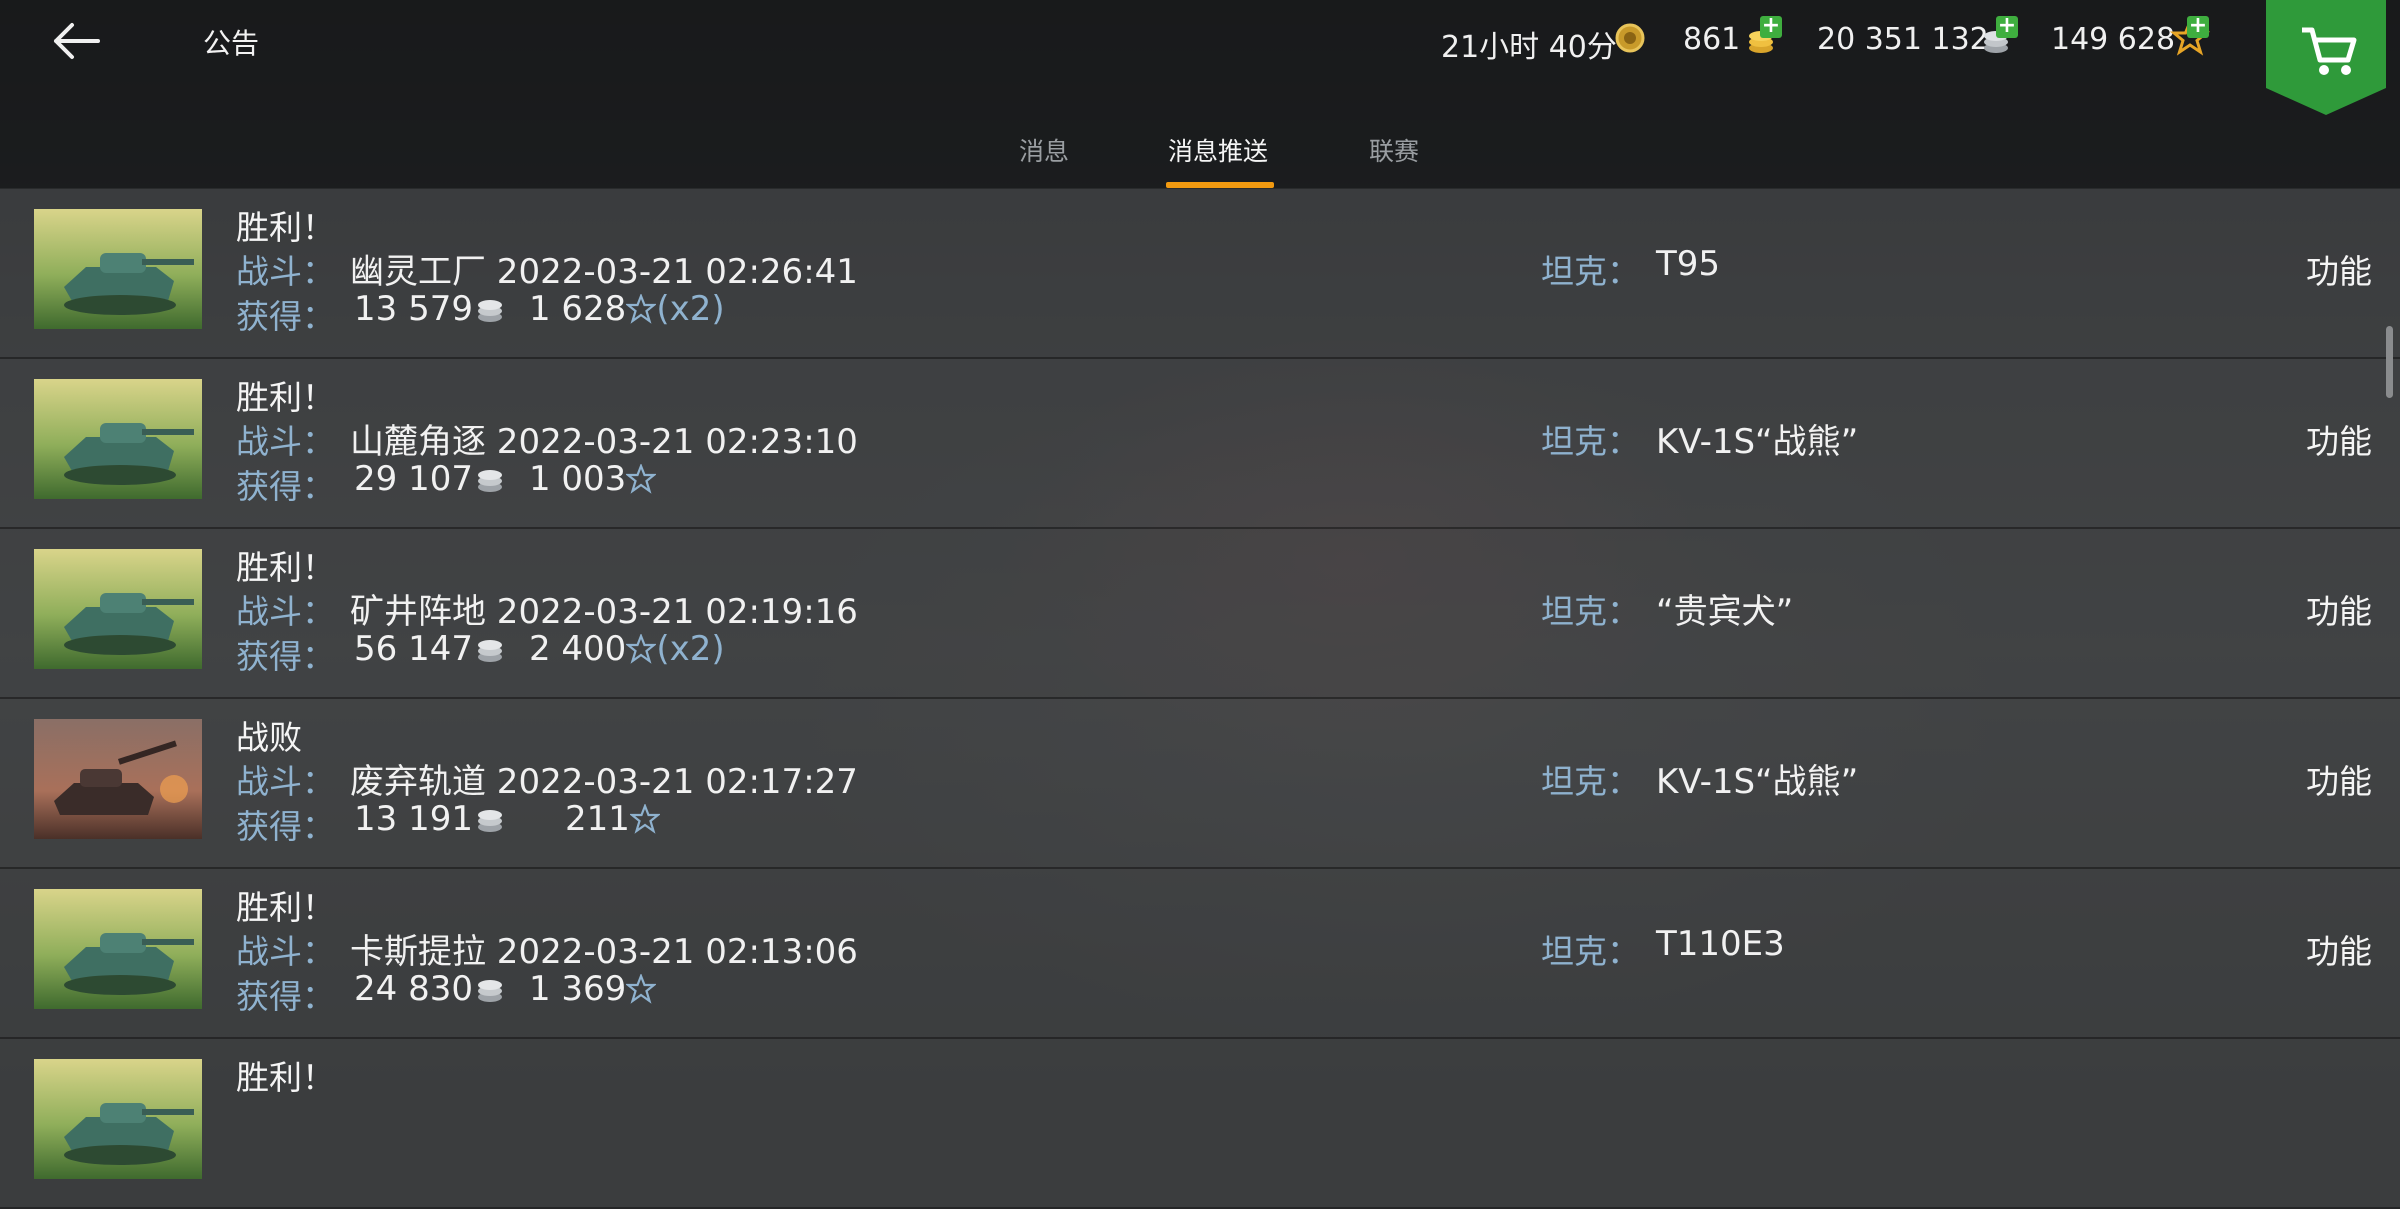 The width and height of the screenshot is (2400, 1209). What do you see at coordinates (1903, 39) in the screenshot?
I see `credits-amount: 20 351 132` at bounding box center [1903, 39].